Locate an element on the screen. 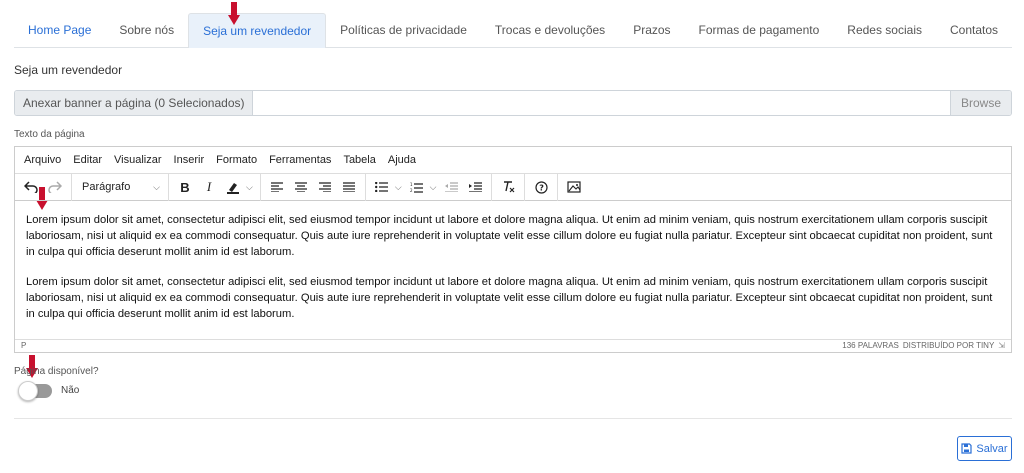 This screenshot has width=1024, height=473. toggle-knob is located at coordinates (28, 391).